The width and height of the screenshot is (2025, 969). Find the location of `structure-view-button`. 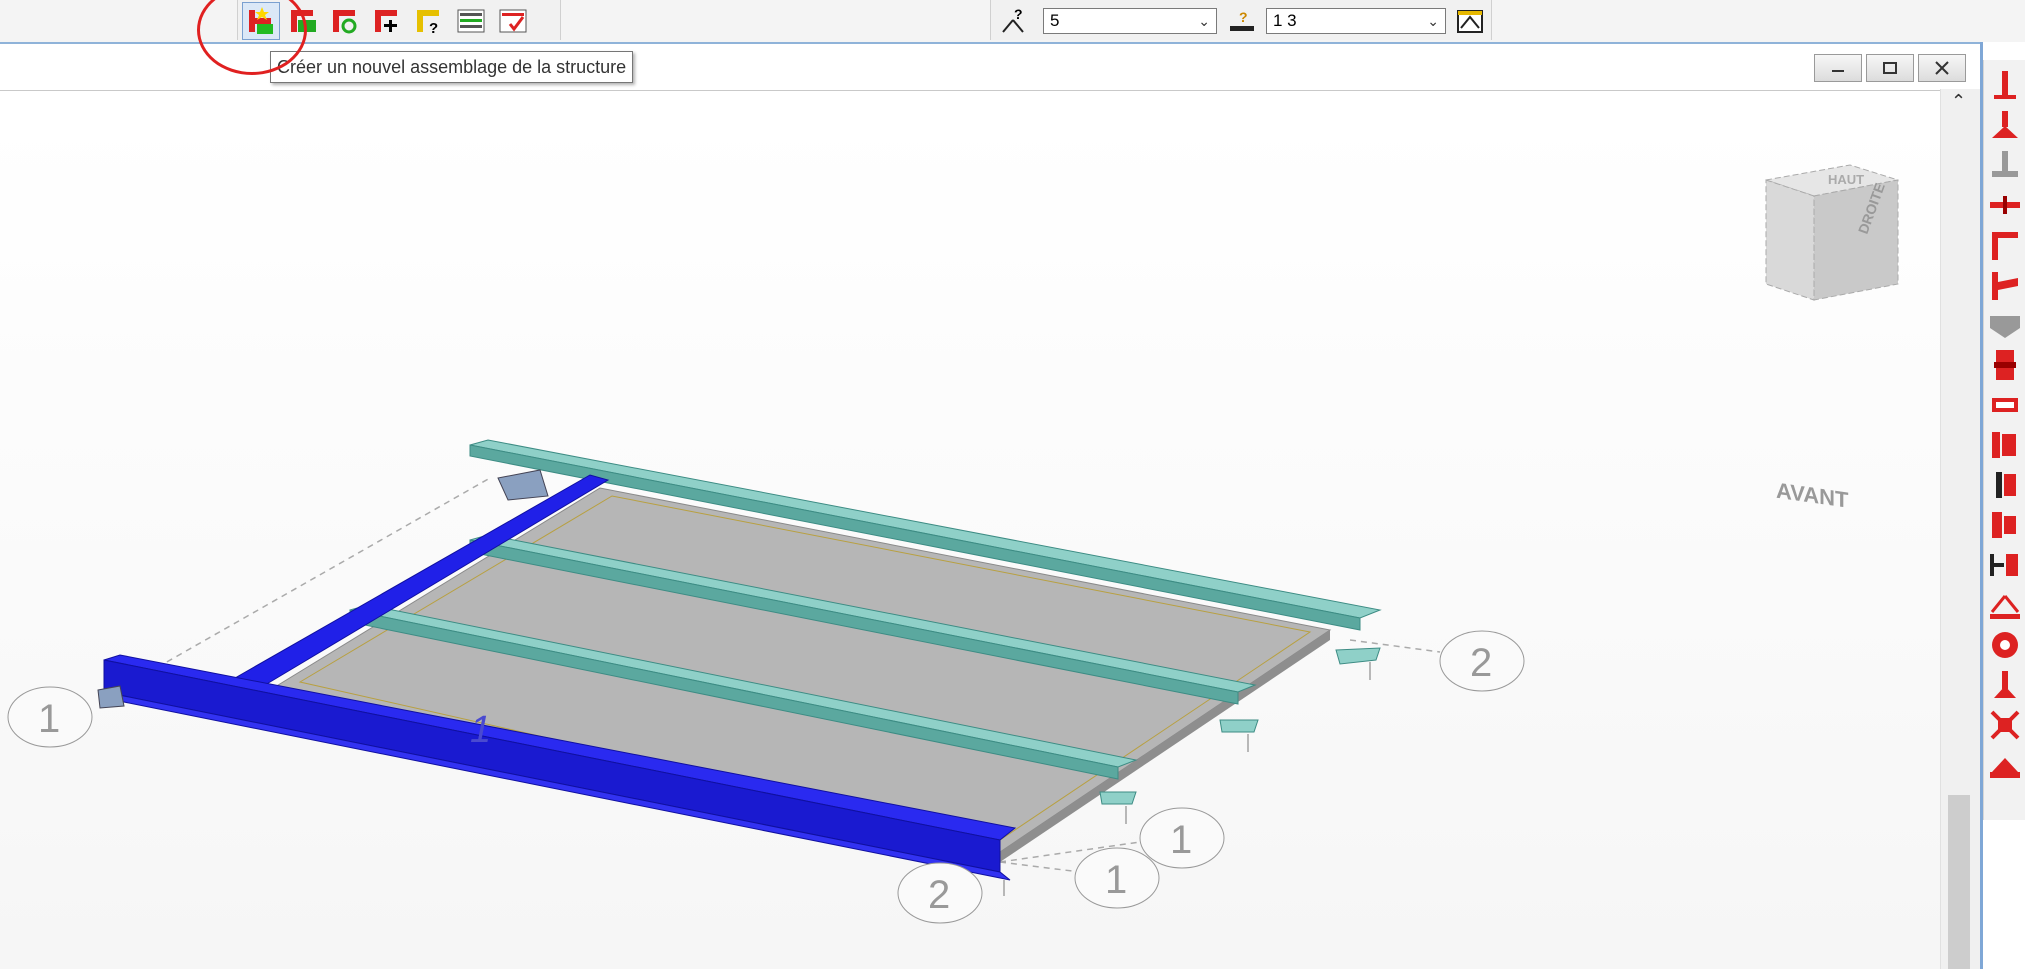

structure-view-button is located at coordinates (1470, 21).